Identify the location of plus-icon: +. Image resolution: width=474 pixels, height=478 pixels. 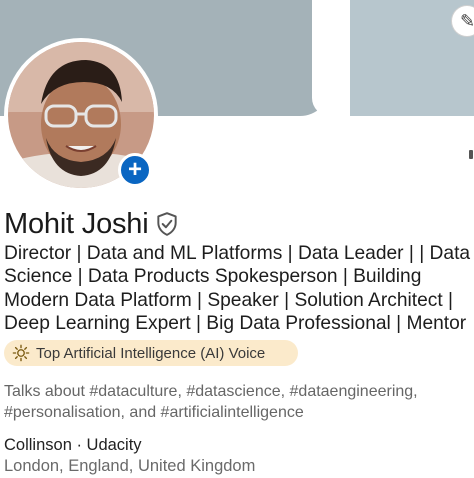
(134, 169).